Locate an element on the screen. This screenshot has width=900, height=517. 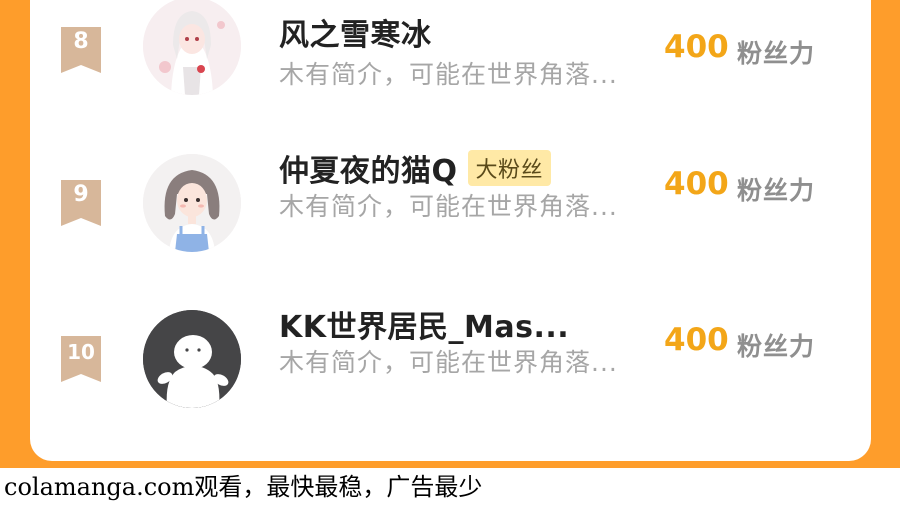
rank-number: 10 is located at coordinates (81, 352).